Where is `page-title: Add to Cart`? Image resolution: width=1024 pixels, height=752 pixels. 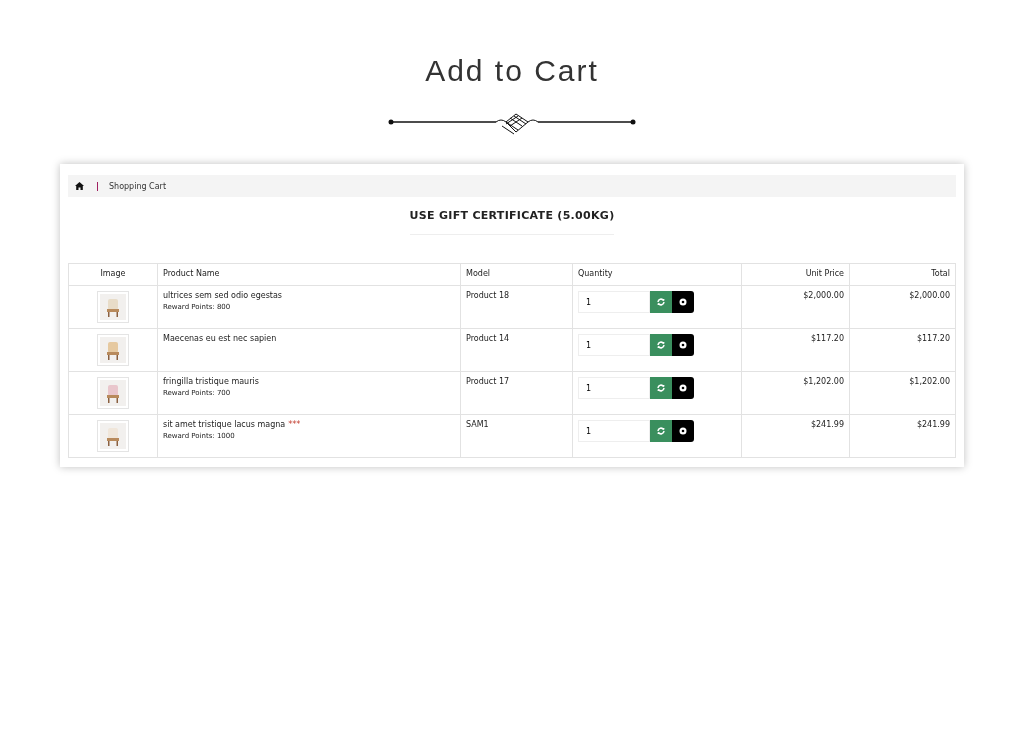
page-title: Add to Cart is located at coordinates (512, 71).